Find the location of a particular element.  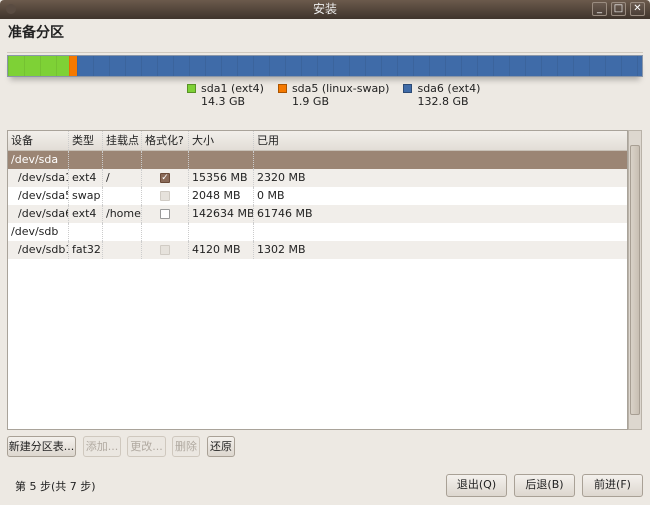

maximize-button: □ is located at coordinates (618, 9).